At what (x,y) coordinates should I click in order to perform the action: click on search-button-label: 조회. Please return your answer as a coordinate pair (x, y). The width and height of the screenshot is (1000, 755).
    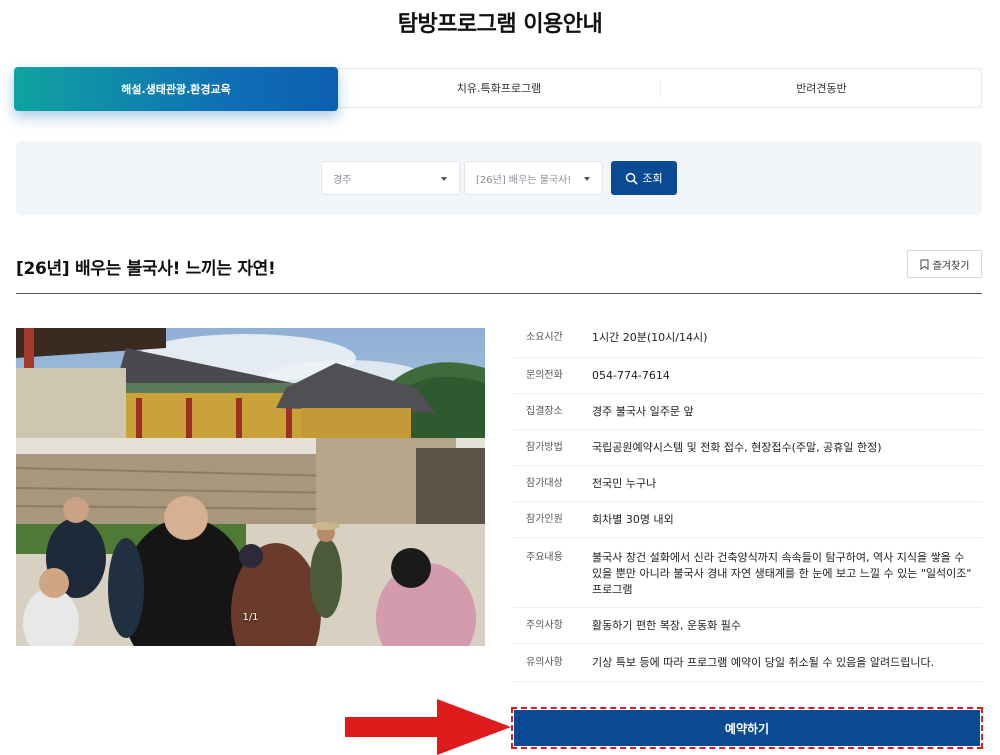
    Looking at the image, I should click on (652, 178).